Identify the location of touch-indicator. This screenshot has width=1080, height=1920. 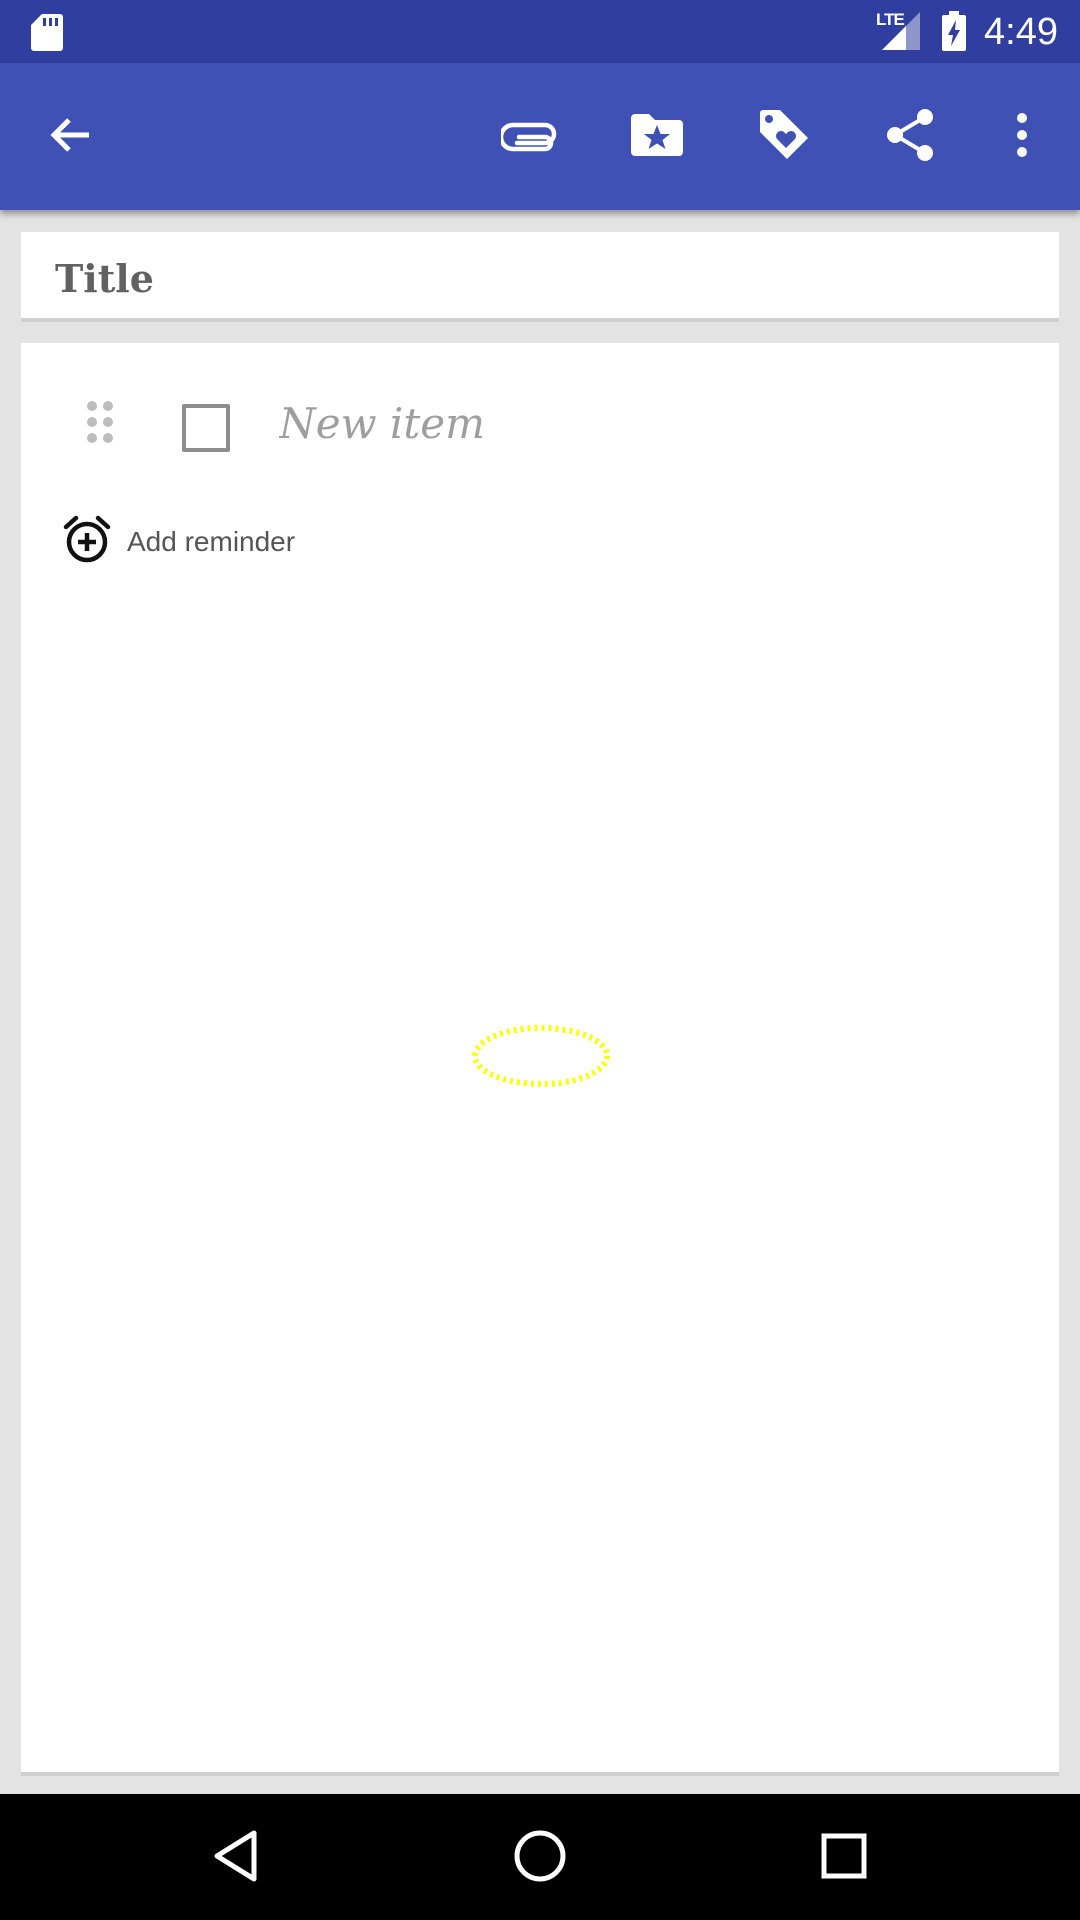
(541, 1058).